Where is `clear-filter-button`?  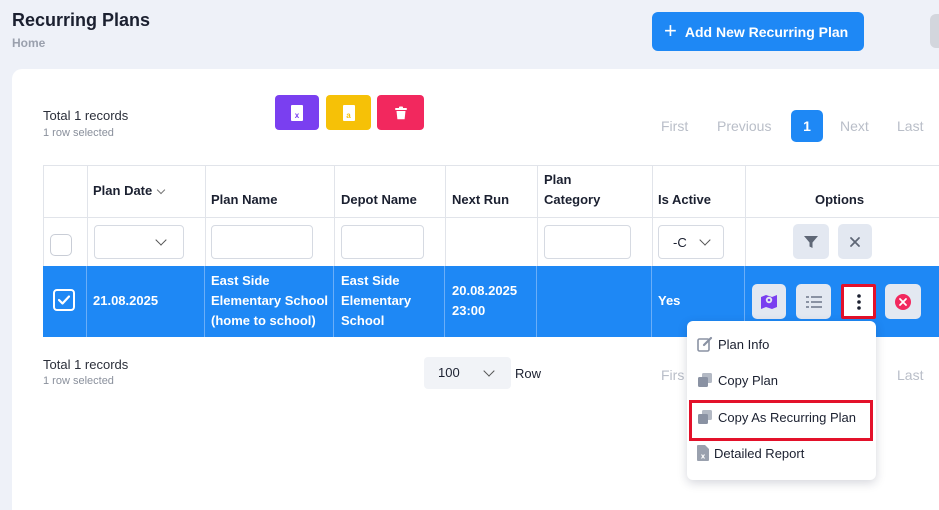 clear-filter-button is located at coordinates (855, 241).